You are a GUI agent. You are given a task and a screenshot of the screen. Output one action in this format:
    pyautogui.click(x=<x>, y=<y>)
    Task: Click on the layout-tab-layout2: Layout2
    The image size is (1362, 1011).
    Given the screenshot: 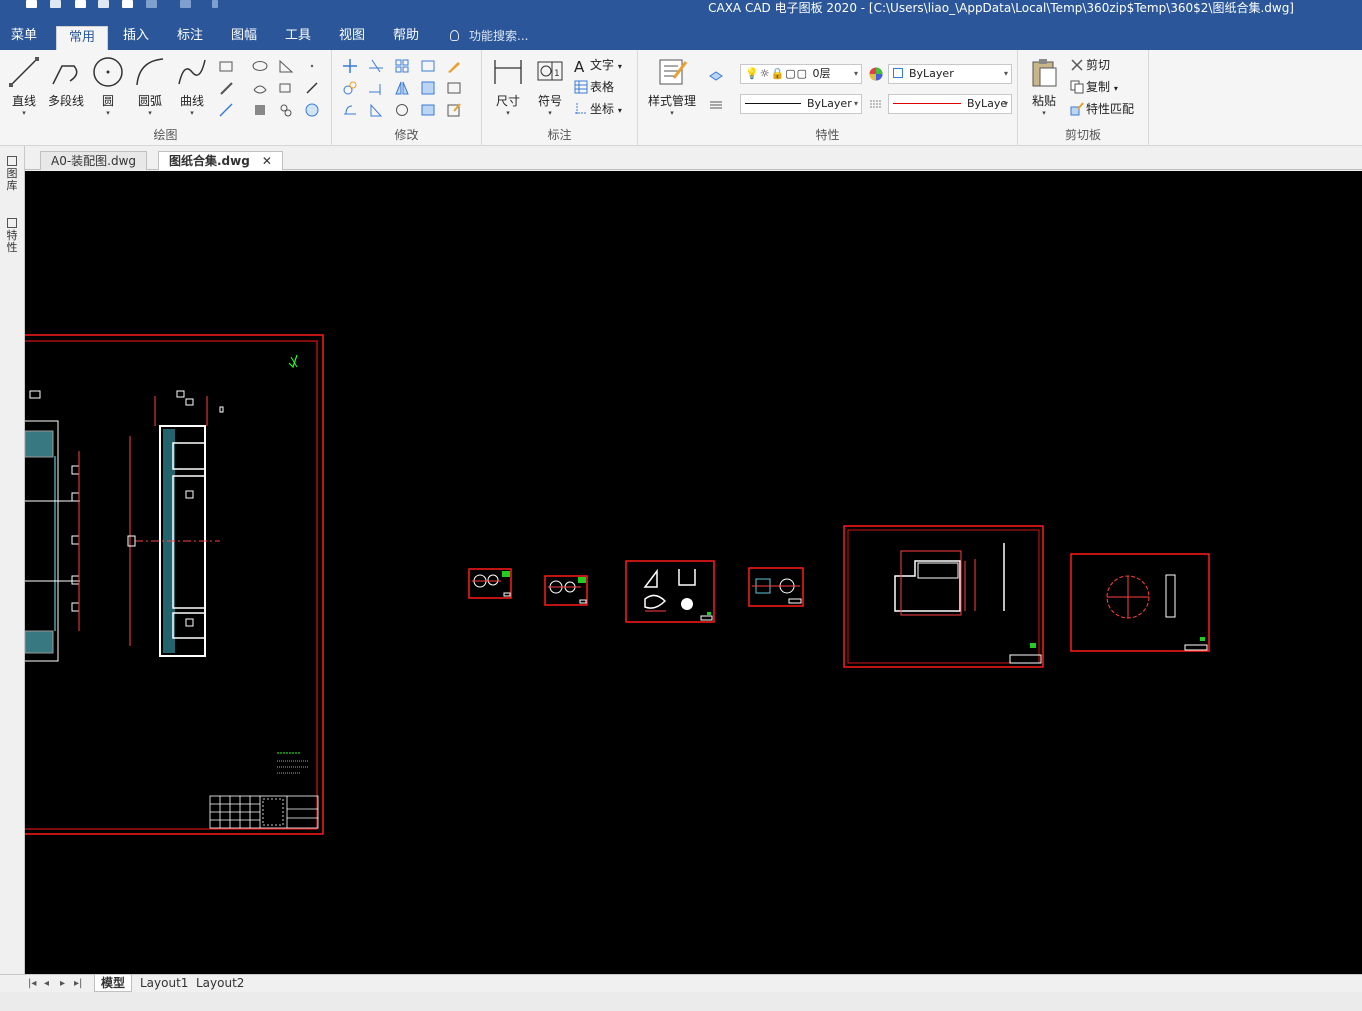 What is the action you would take?
    pyautogui.click(x=220, y=983)
    